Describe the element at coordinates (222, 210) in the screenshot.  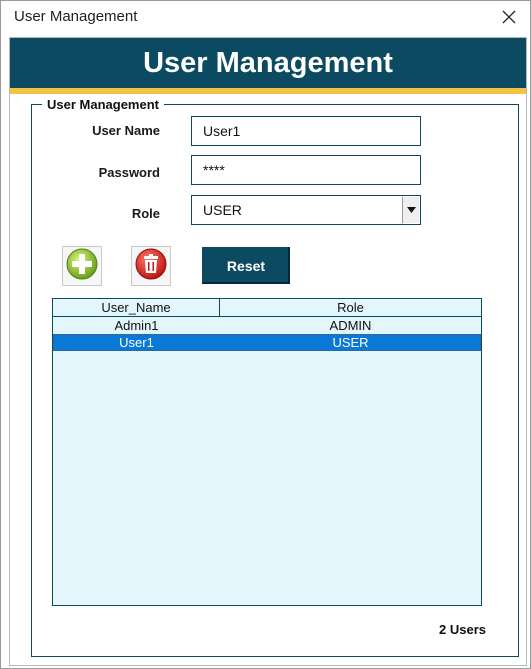
I see `role-value: USER` at that location.